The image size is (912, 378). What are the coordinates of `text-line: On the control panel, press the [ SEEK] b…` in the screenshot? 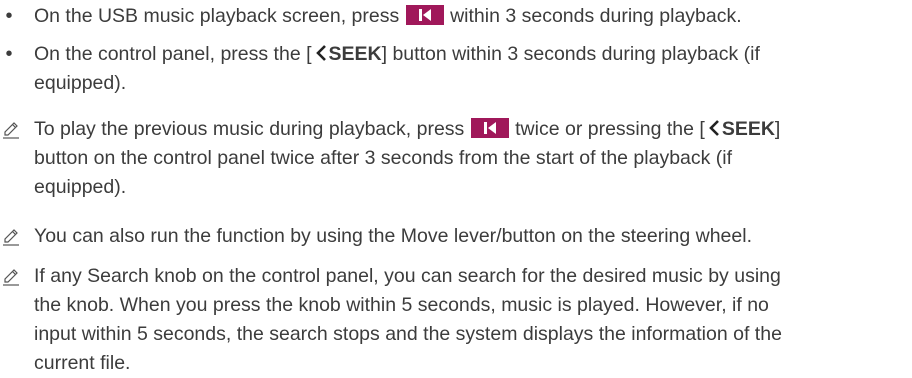 It's located at (467, 54).